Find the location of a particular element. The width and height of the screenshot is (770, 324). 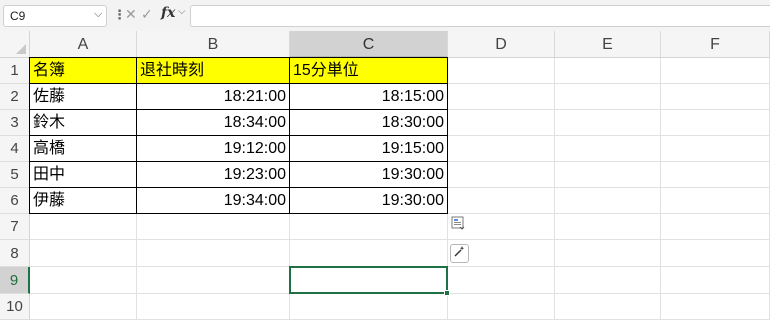

formula-input is located at coordinates (480, 16).